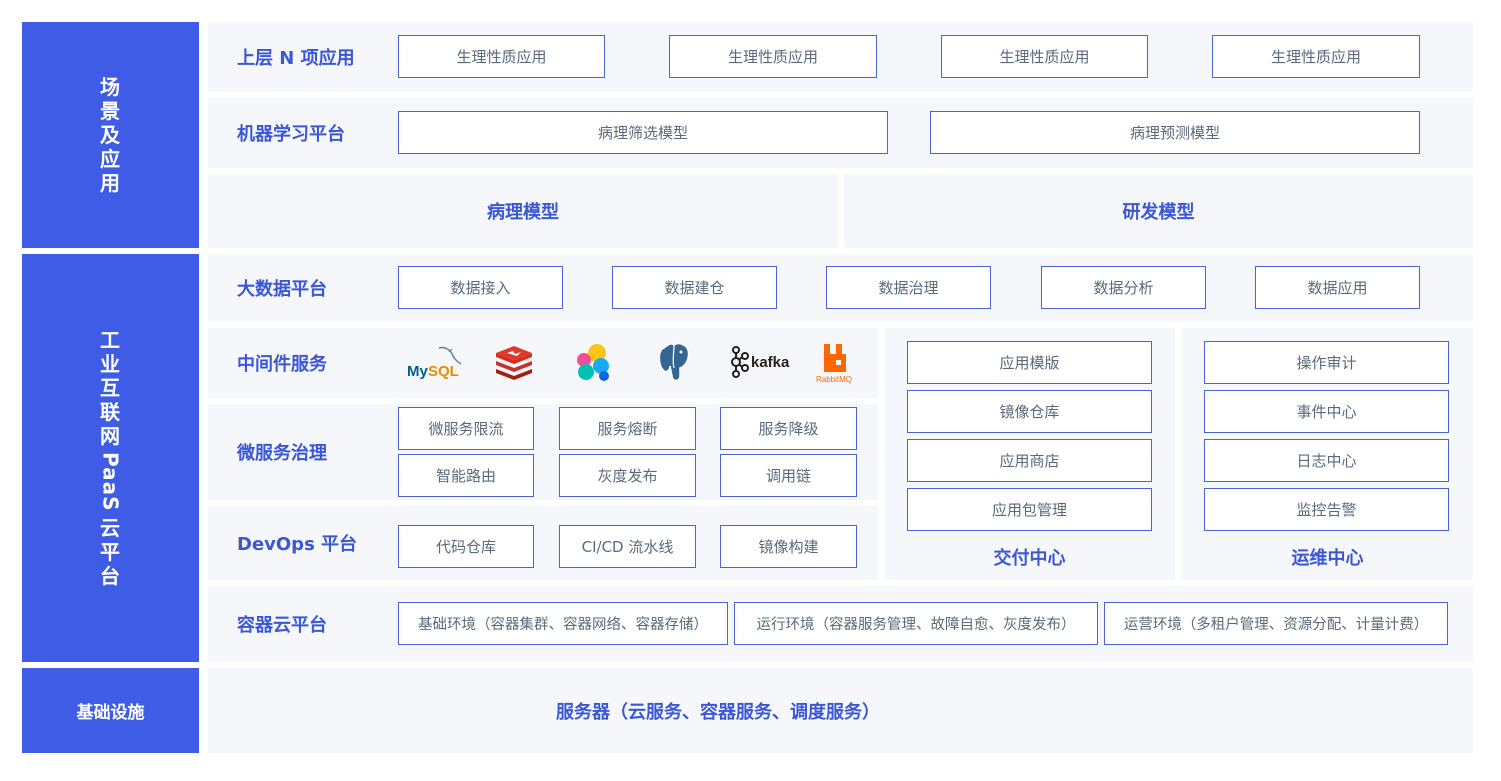 Image resolution: width=1501 pixels, height=781 pixels. Describe the element at coordinates (282, 453) in the screenshot. I see `microservice-label: 微服务治理` at that location.